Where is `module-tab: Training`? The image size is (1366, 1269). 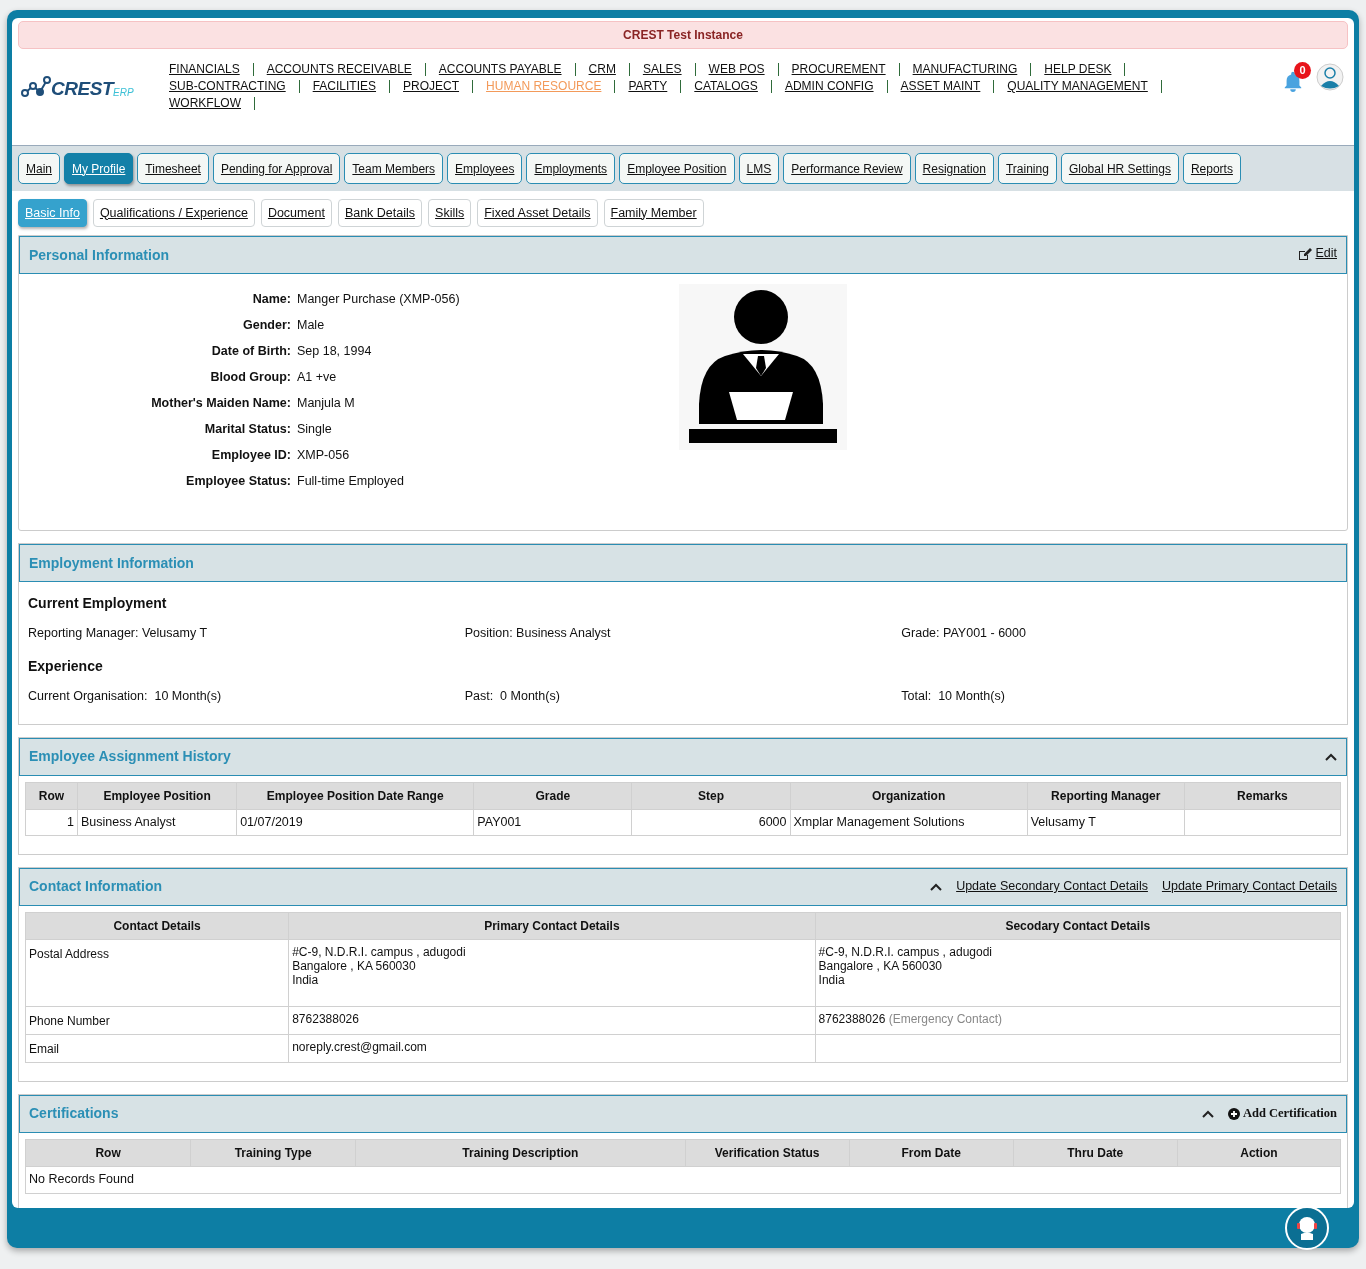 module-tab: Training is located at coordinates (1027, 168).